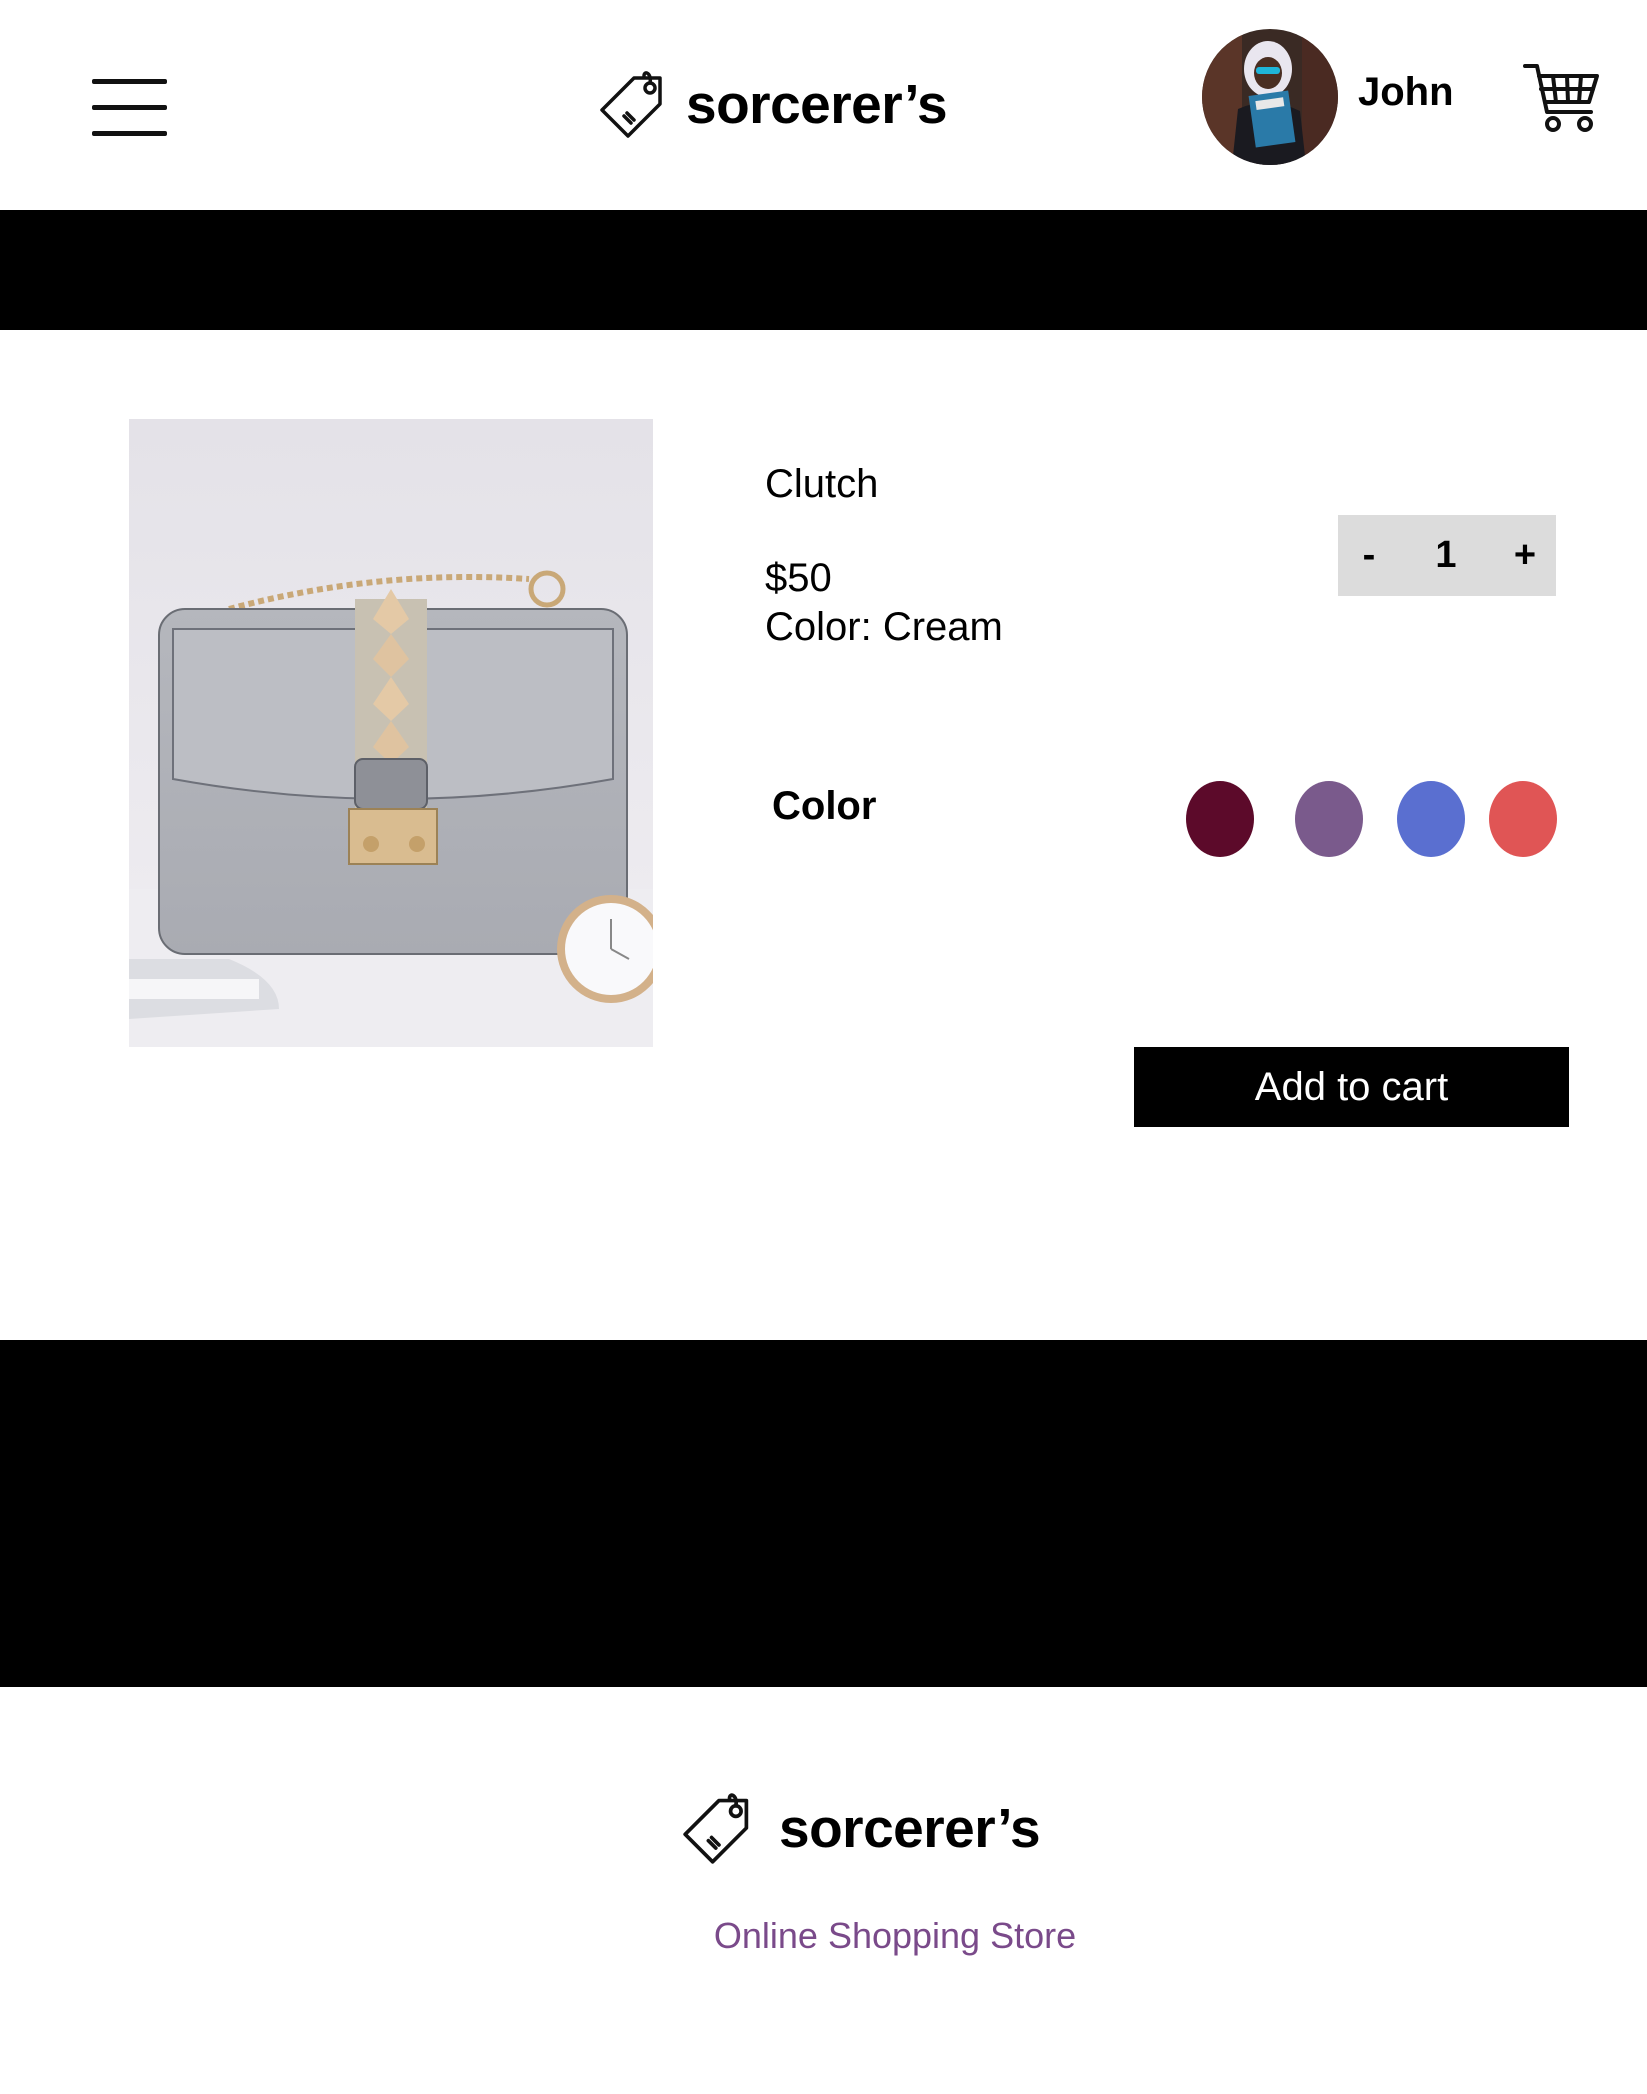 This screenshot has height=2094, width=1647. I want to click on decrease-quantity-button: -, so click(1369, 555).